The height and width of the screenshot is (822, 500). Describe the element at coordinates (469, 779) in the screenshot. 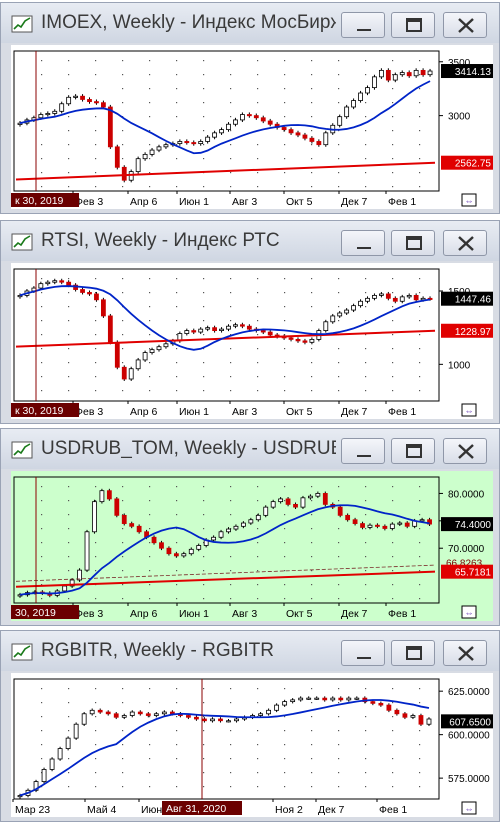

I see `y-tick-label: 575.0000` at that location.